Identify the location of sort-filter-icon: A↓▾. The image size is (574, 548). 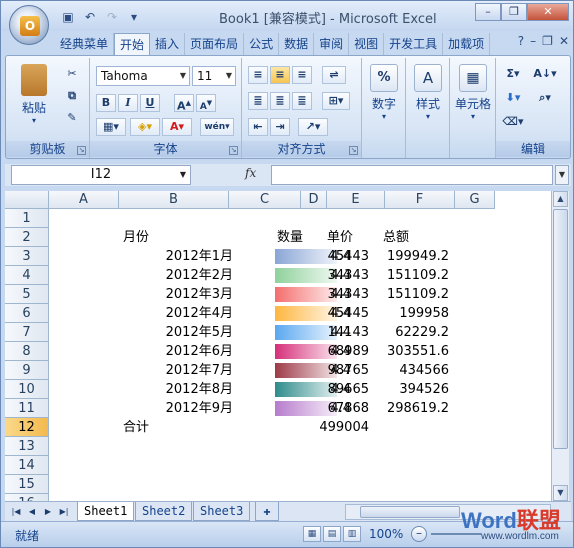
(545, 75).